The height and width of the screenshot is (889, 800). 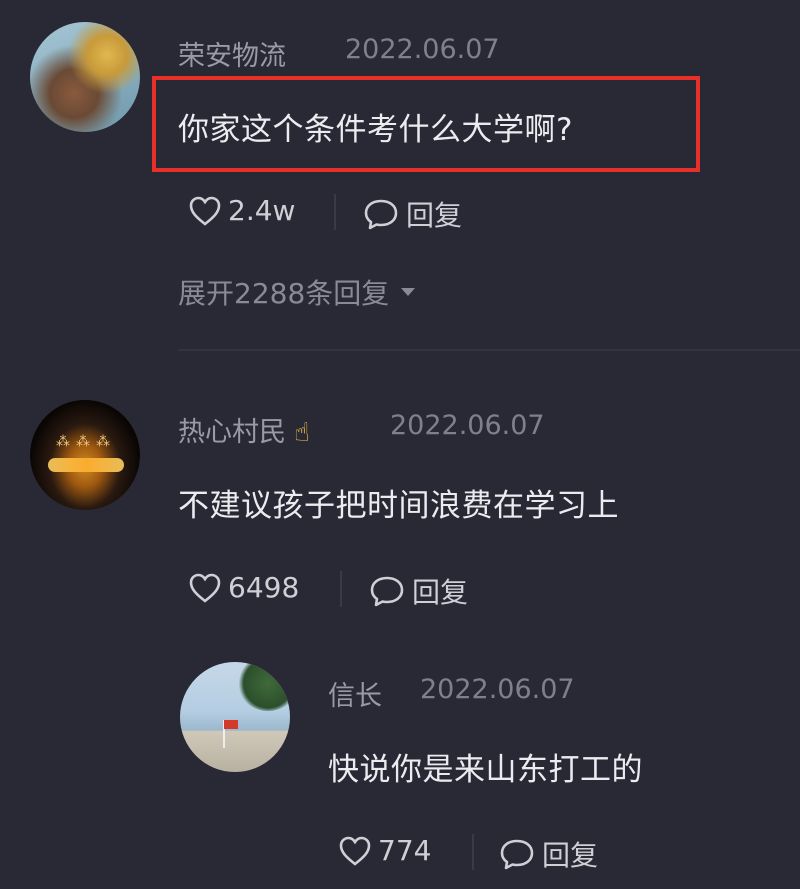 I want to click on comment-text: 不建议孩子把时间浪费在学习上, so click(x=398, y=506).